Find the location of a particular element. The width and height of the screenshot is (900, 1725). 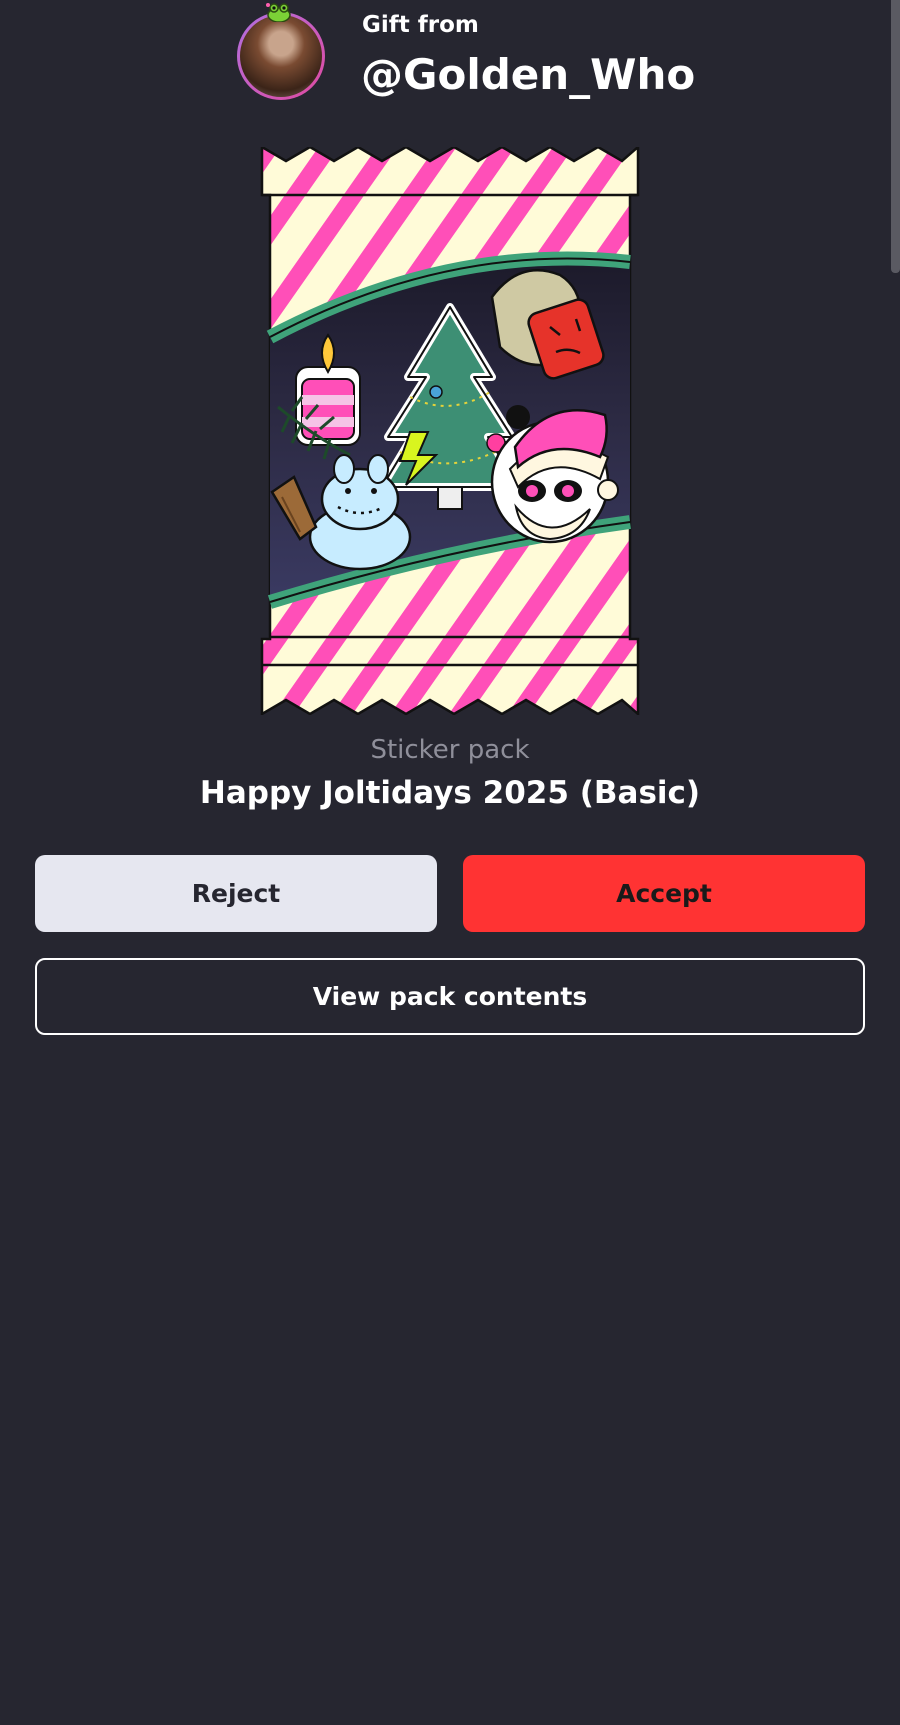

gift-sender-header: Gift from @Golden_Who is located at coordinates (476, 56).